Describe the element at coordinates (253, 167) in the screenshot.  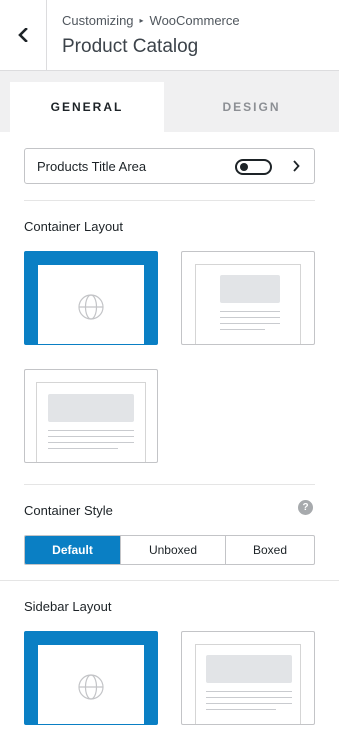
I see `products-title-area-toggle` at that location.